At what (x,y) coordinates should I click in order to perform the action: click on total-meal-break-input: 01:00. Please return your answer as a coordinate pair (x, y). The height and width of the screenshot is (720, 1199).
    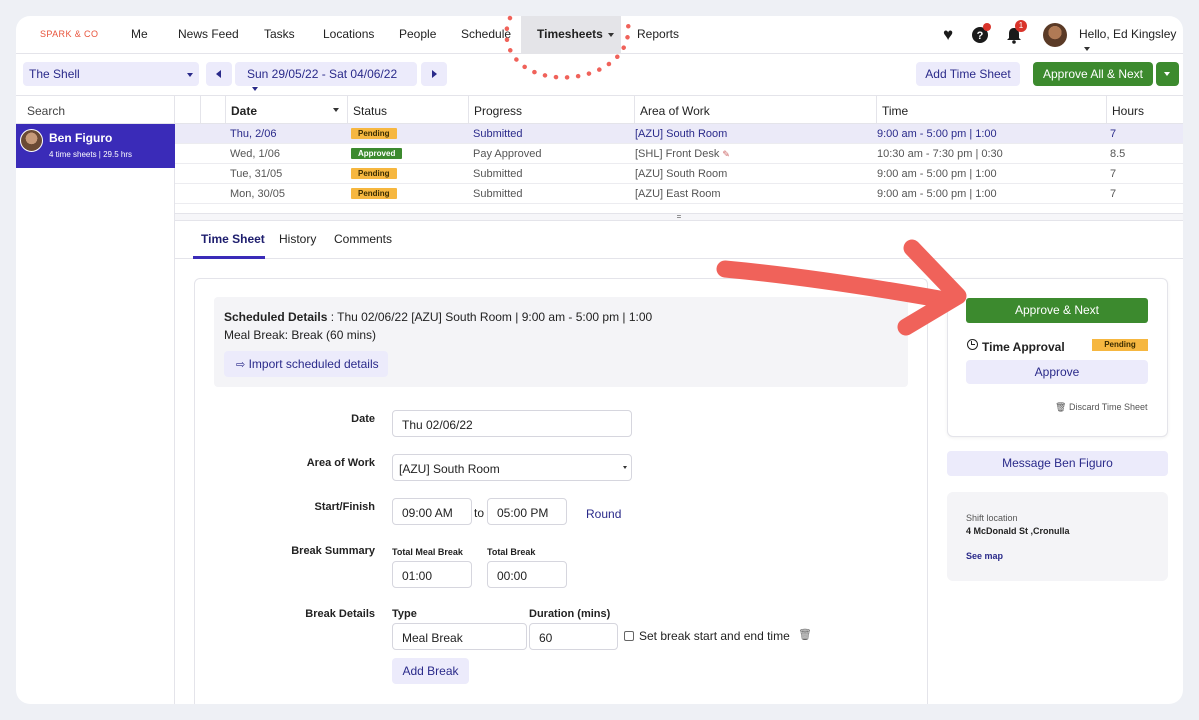
    Looking at the image, I should click on (432, 574).